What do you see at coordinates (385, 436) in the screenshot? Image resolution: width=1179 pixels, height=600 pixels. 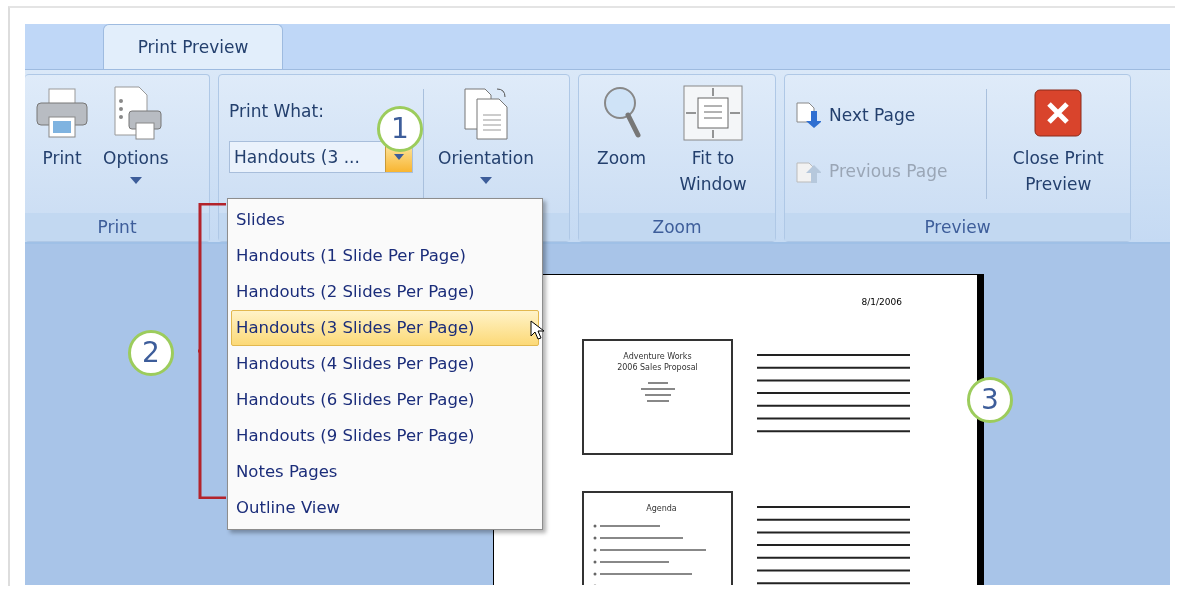 I see `dropdown-option: Handouts (9 Slides Per Page)` at bounding box center [385, 436].